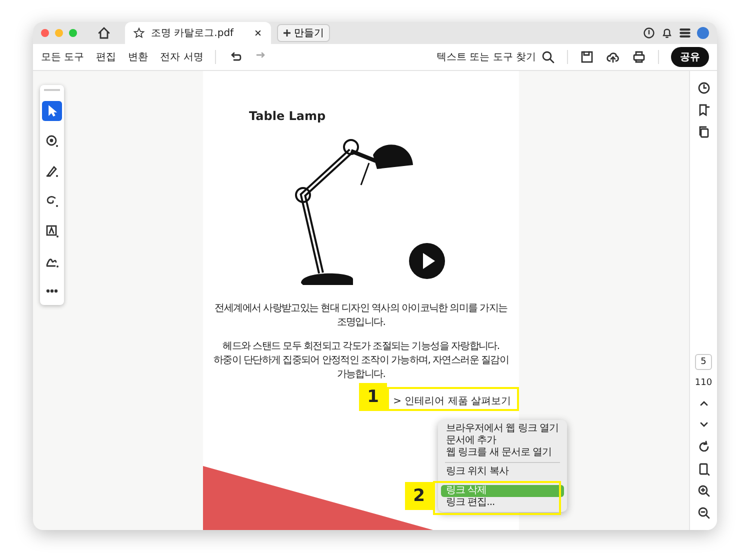 The image size is (750, 560). I want to click on close-icon, so click(258, 33).